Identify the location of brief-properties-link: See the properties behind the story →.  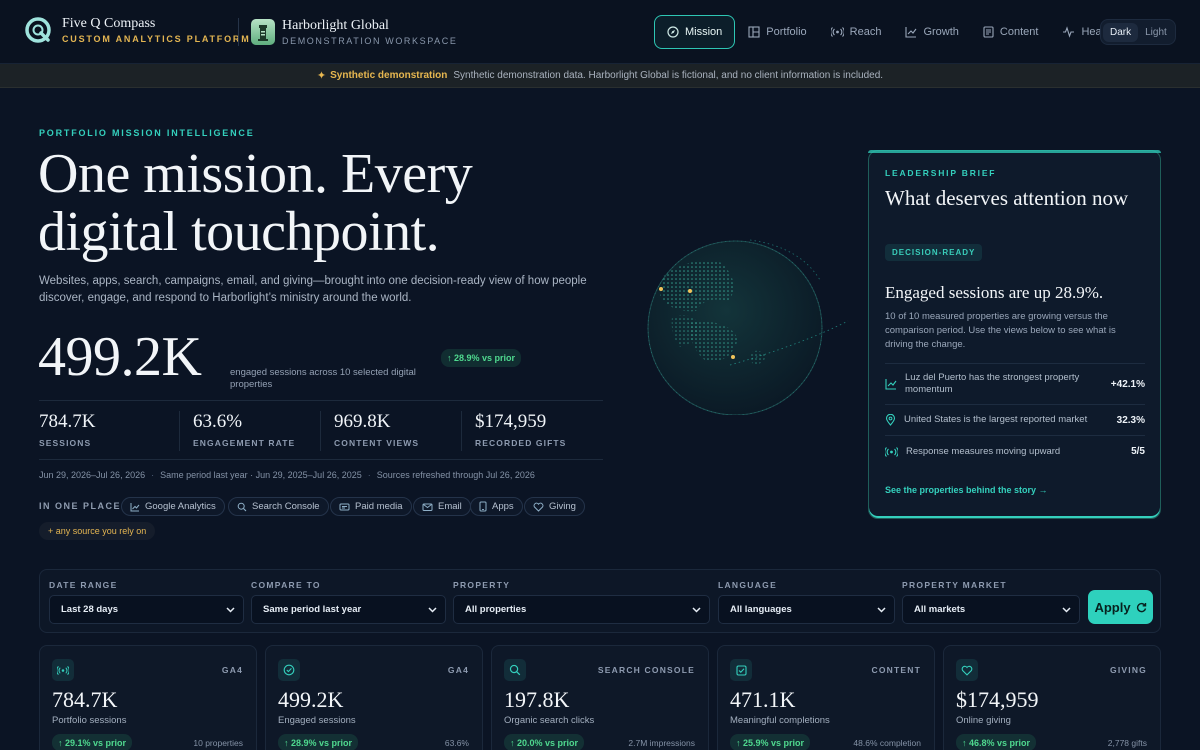
(966, 490).